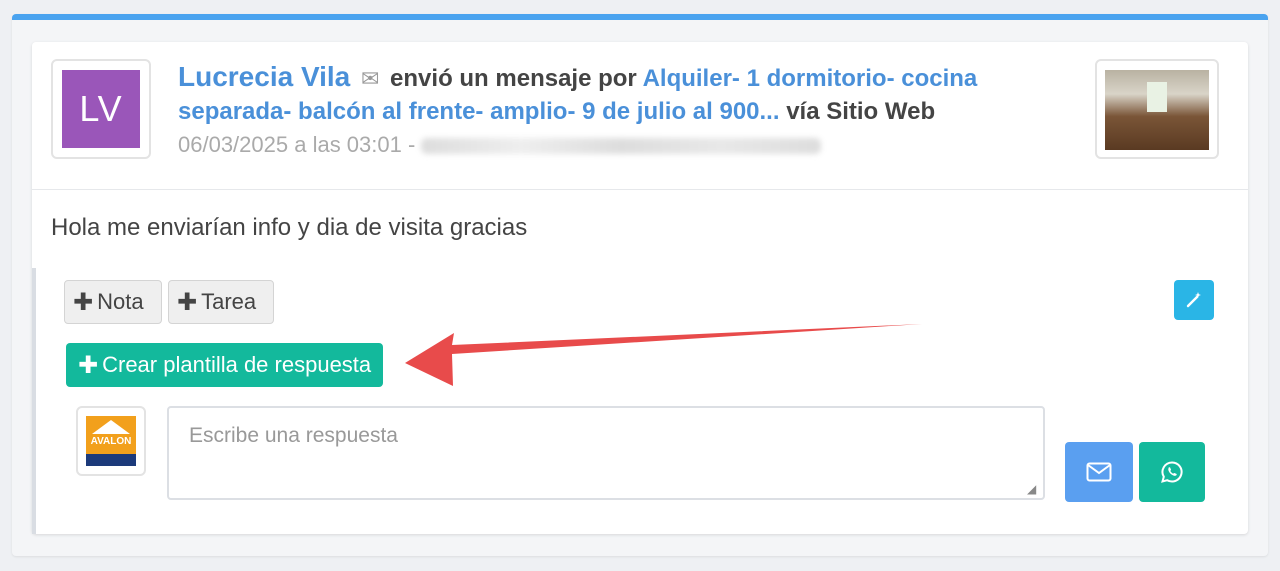 Image resolution: width=1280 pixels, height=571 pixels. What do you see at coordinates (1157, 97) in the screenshot?
I see `thumbnail-window` at bounding box center [1157, 97].